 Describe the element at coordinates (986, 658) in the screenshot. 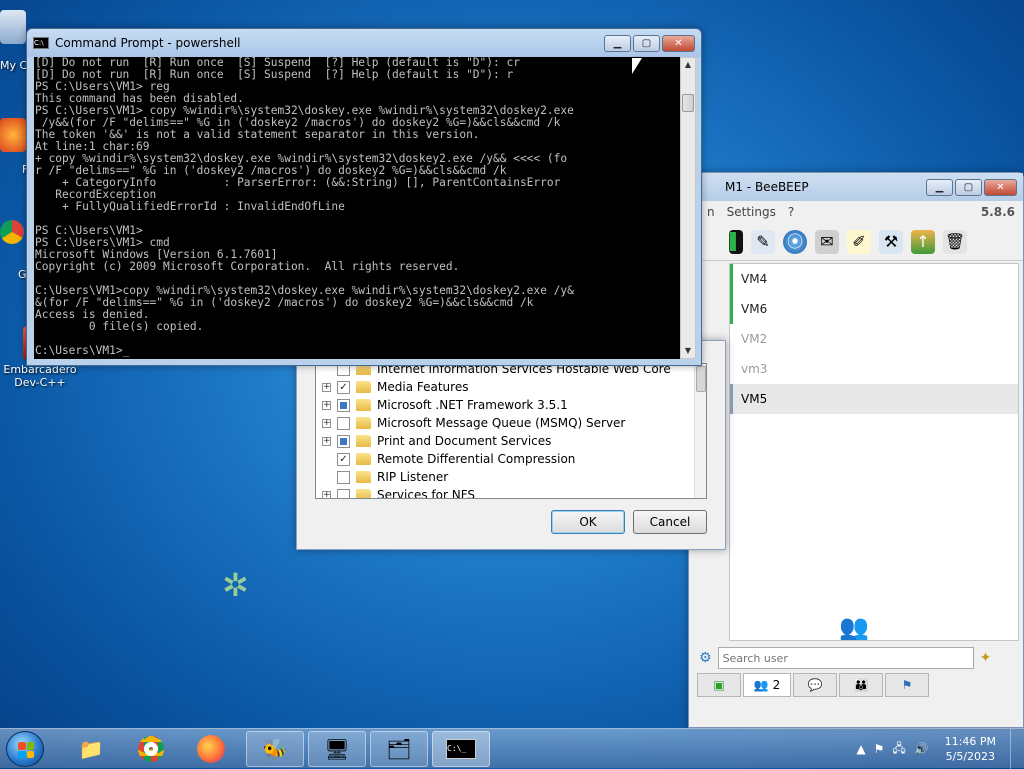

I see `clear-search-icon: ✦` at that location.